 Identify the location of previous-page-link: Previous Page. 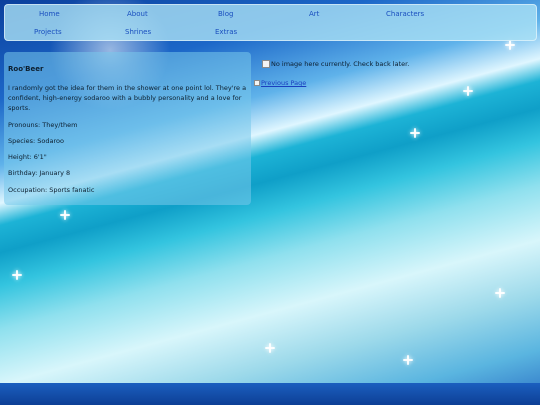
(280, 83).